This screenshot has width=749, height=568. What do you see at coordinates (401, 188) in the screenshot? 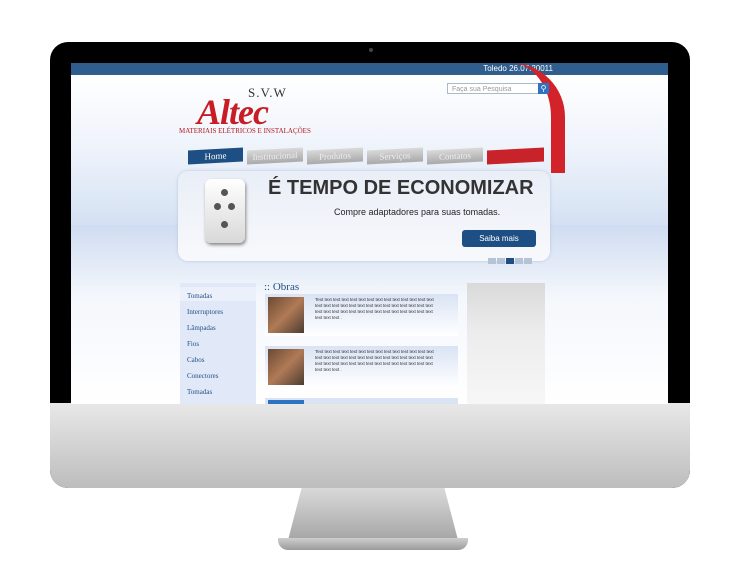
I see `banner-headline: É TEMPO DE ECONOMIZAR` at bounding box center [401, 188].